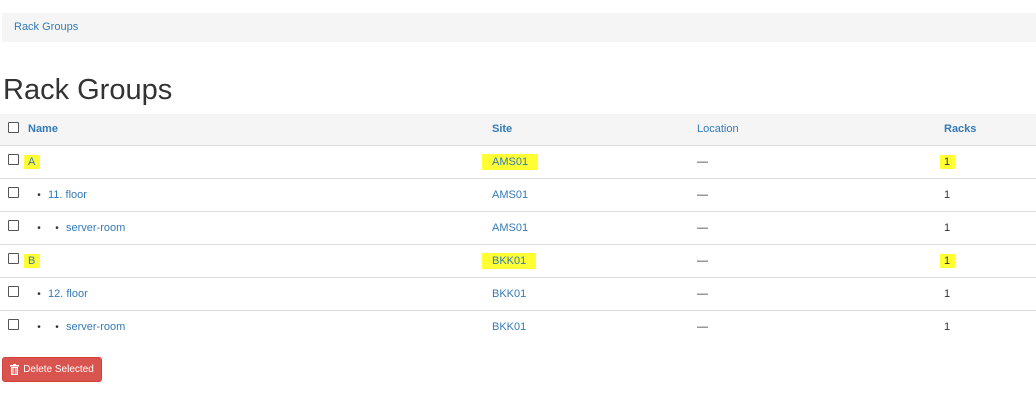 The width and height of the screenshot is (1036, 414). What do you see at coordinates (31, 162) in the screenshot?
I see `rack-group-name-link: A` at bounding box center [31, 162].